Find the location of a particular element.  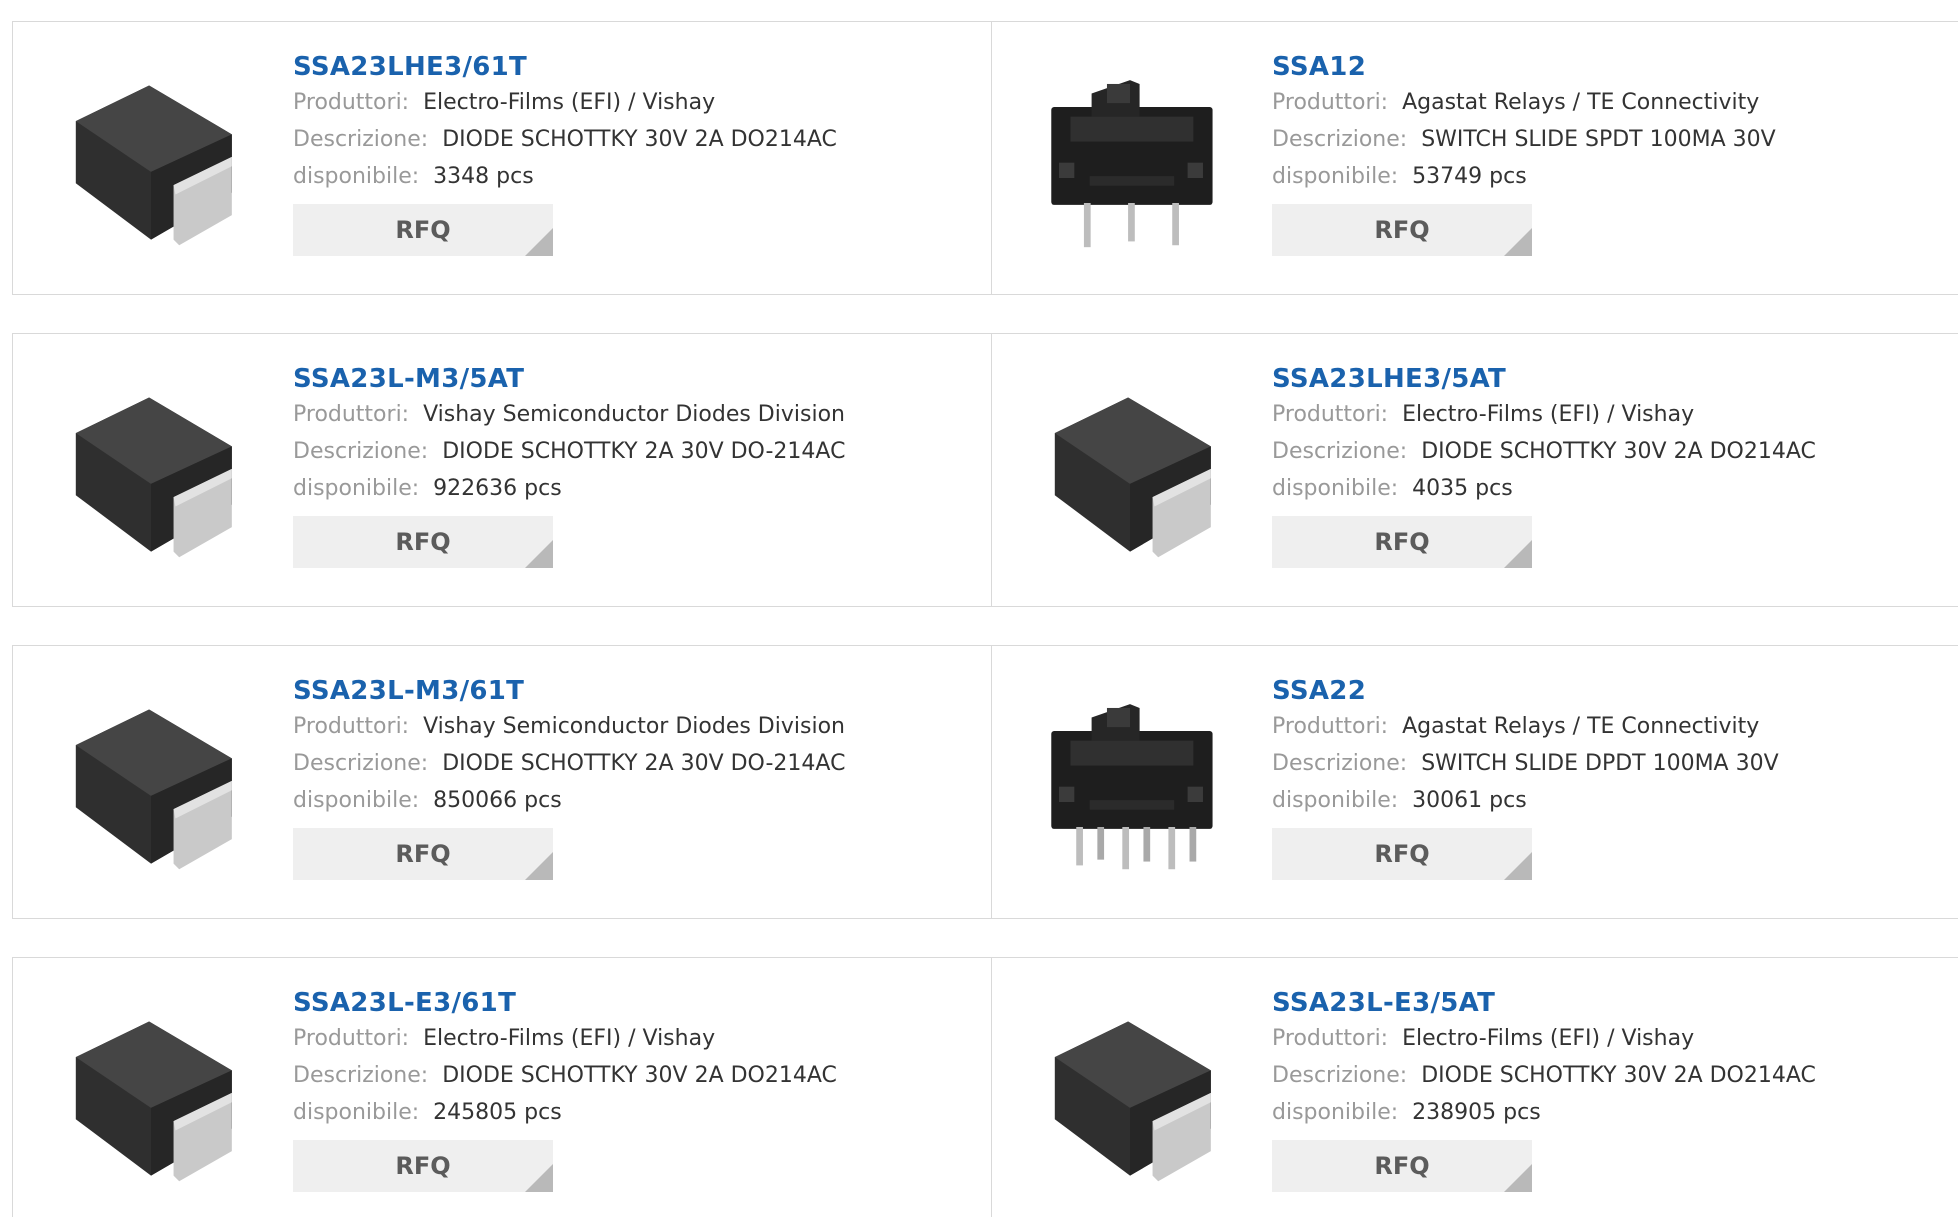

availability-value: 3348 pcs is located at coordinates (483, 176).